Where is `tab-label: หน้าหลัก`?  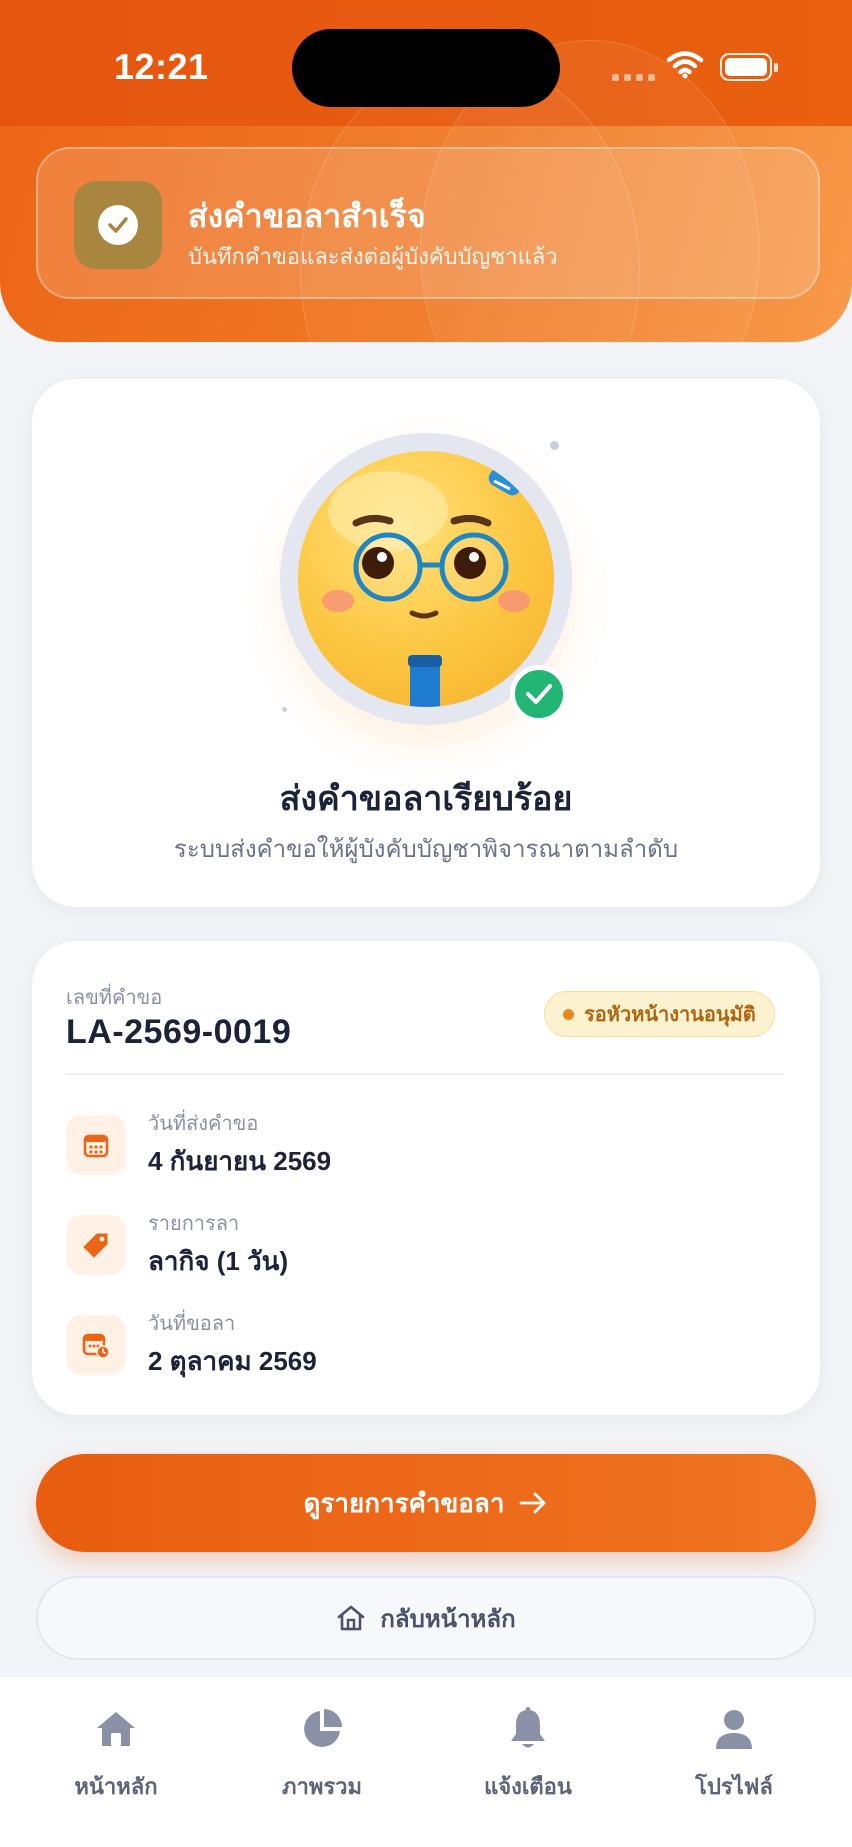
tab-label: หน้าหลัก is located at coordinates (116, 1786).